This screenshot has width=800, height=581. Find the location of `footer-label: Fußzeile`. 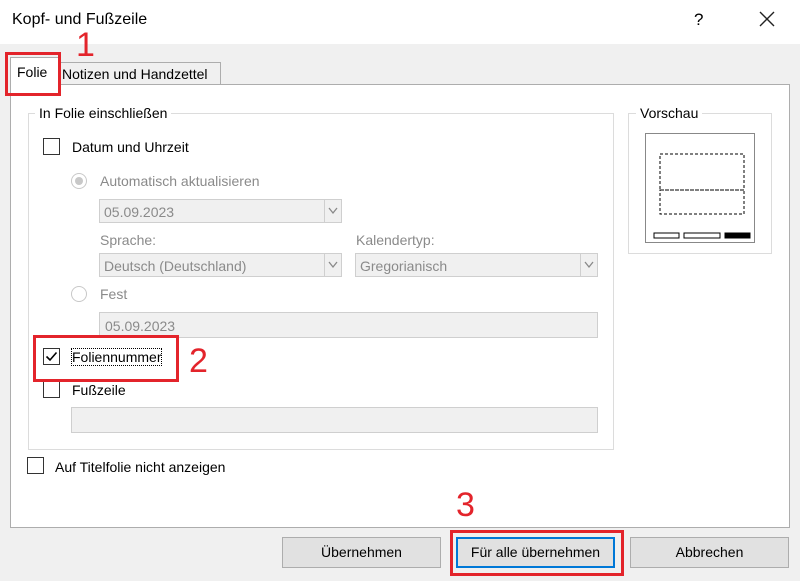

footer-label: Fußzeile is located at coordinates (99, 390).